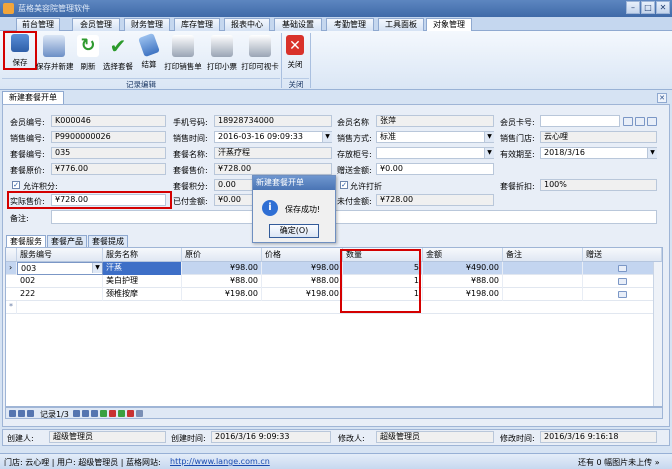 Image resolution: width=672 pixels, height=469 pixels. Describe the element at coordinates (302, 281) in the screenshot. I see `price-cell: ¥88.00` at that location.